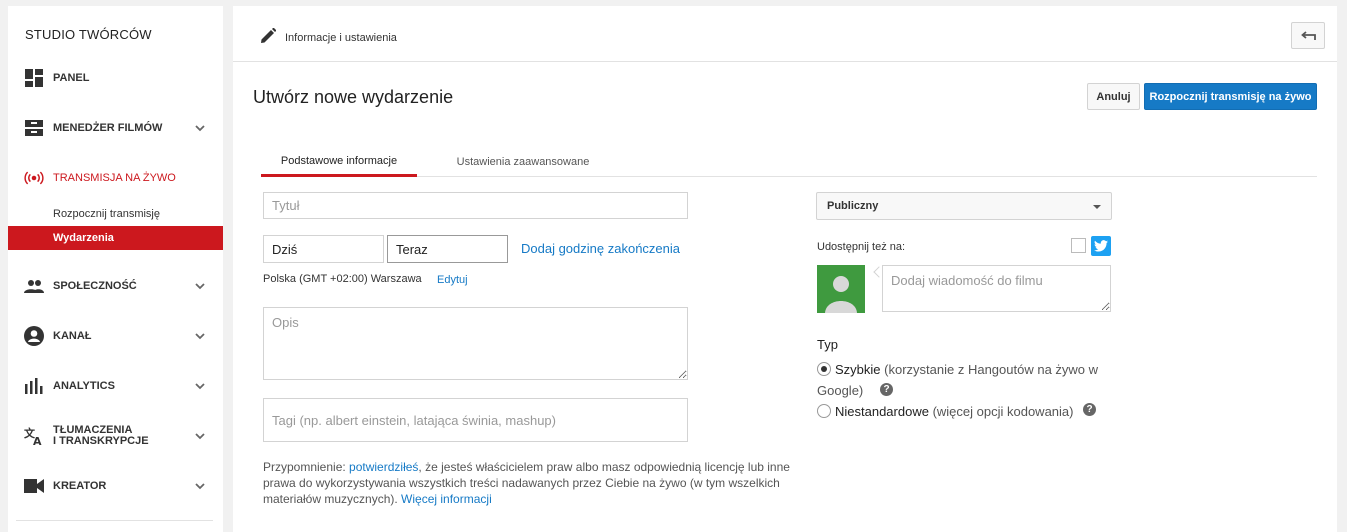 This screenshot has width=1347, height=532. What do you see at coordinates (341, 38) in the screenshot?
I see `section-title: Informacje i ustawienia` at bounding box center [341, 38].